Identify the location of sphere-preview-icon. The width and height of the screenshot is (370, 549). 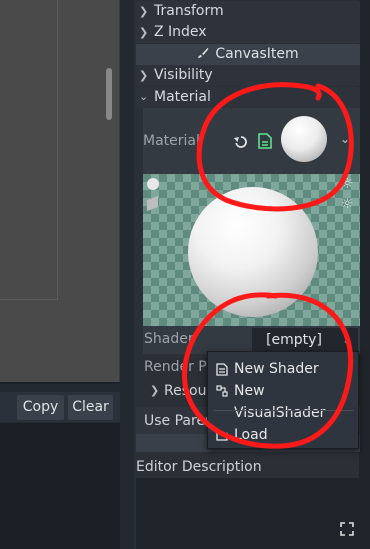
(153, 184).